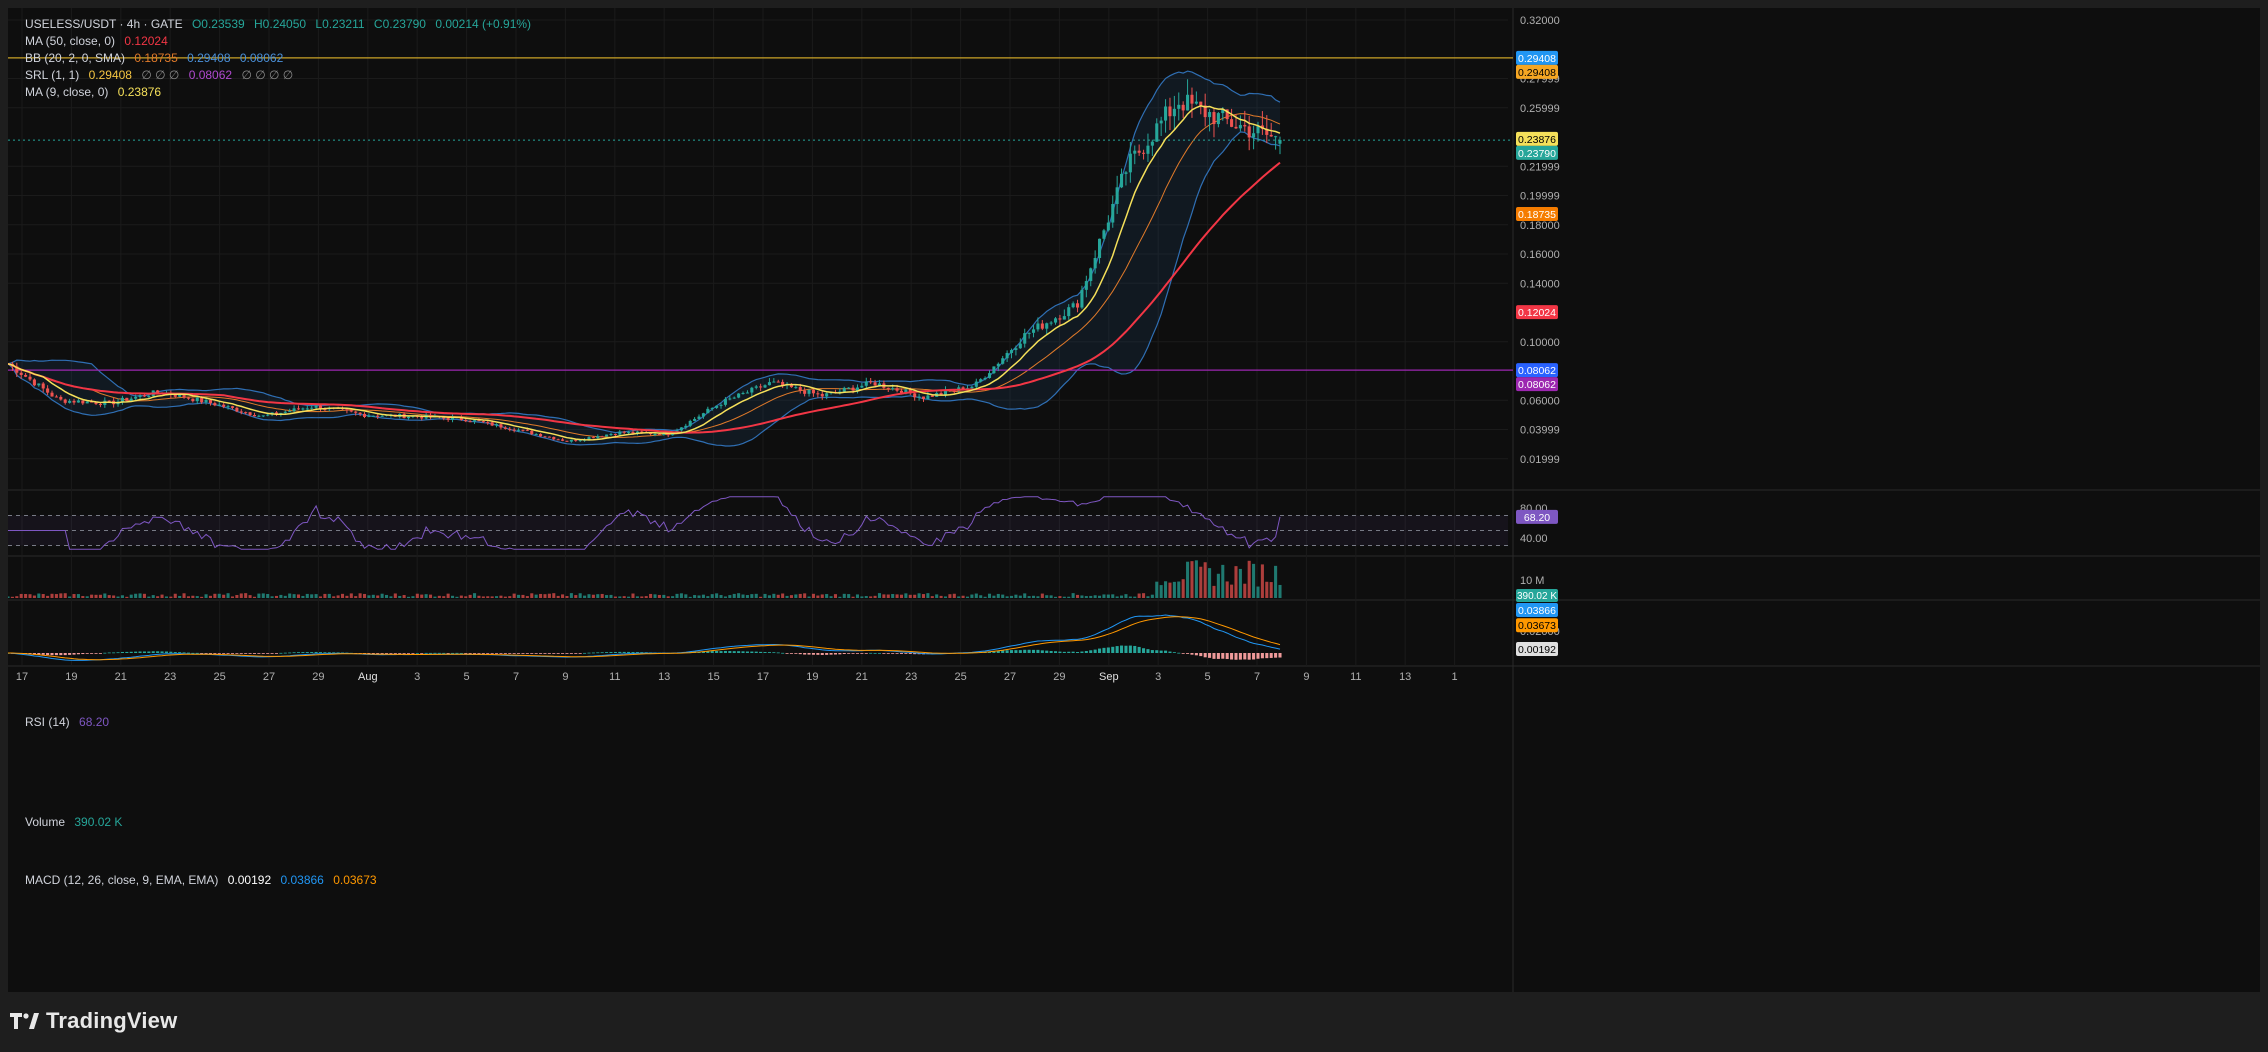 The height and width of the screenshot is (1052, 2268). What do you see at coordinates (1540, 343) in the screenshot?
I see `price-tick-label: 0.10000` at bounding box center [1540, 343].